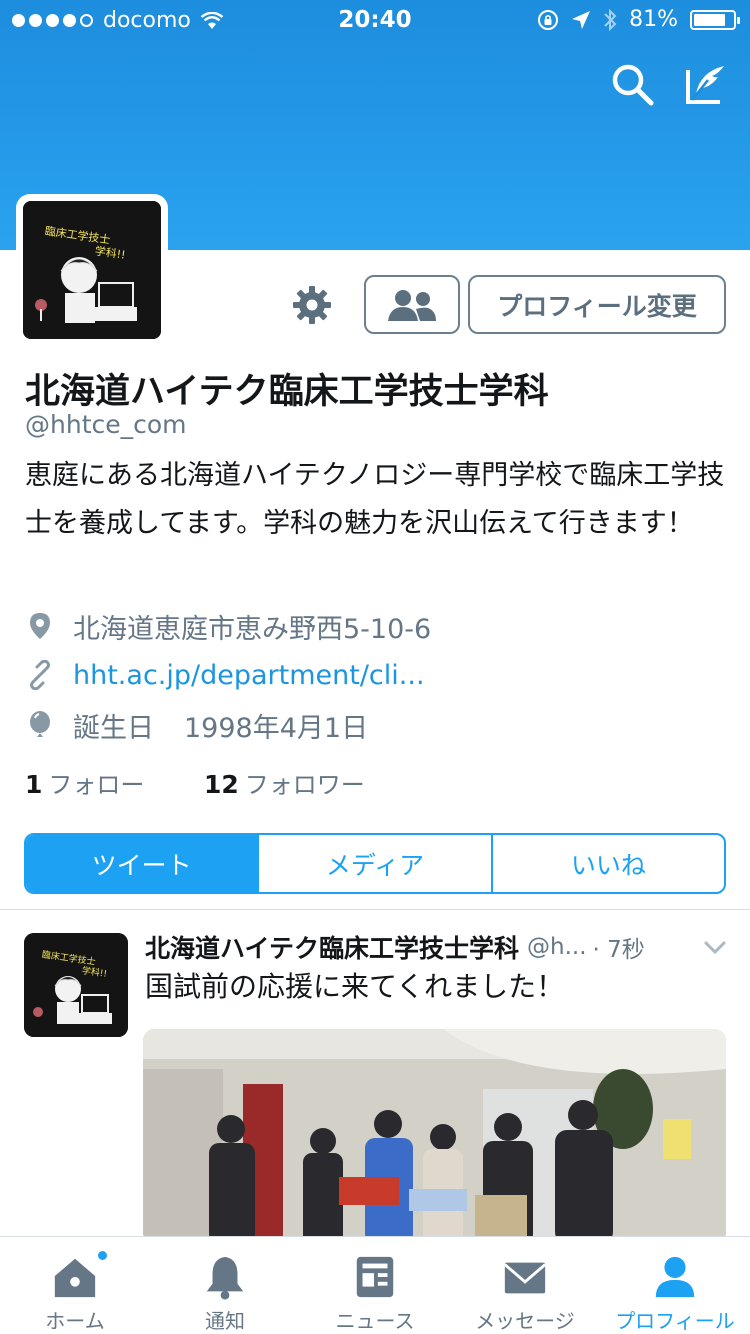 Image resolution: width=750 pixels, height=1334 pixels. I want to click on divider, so click(375, 909).